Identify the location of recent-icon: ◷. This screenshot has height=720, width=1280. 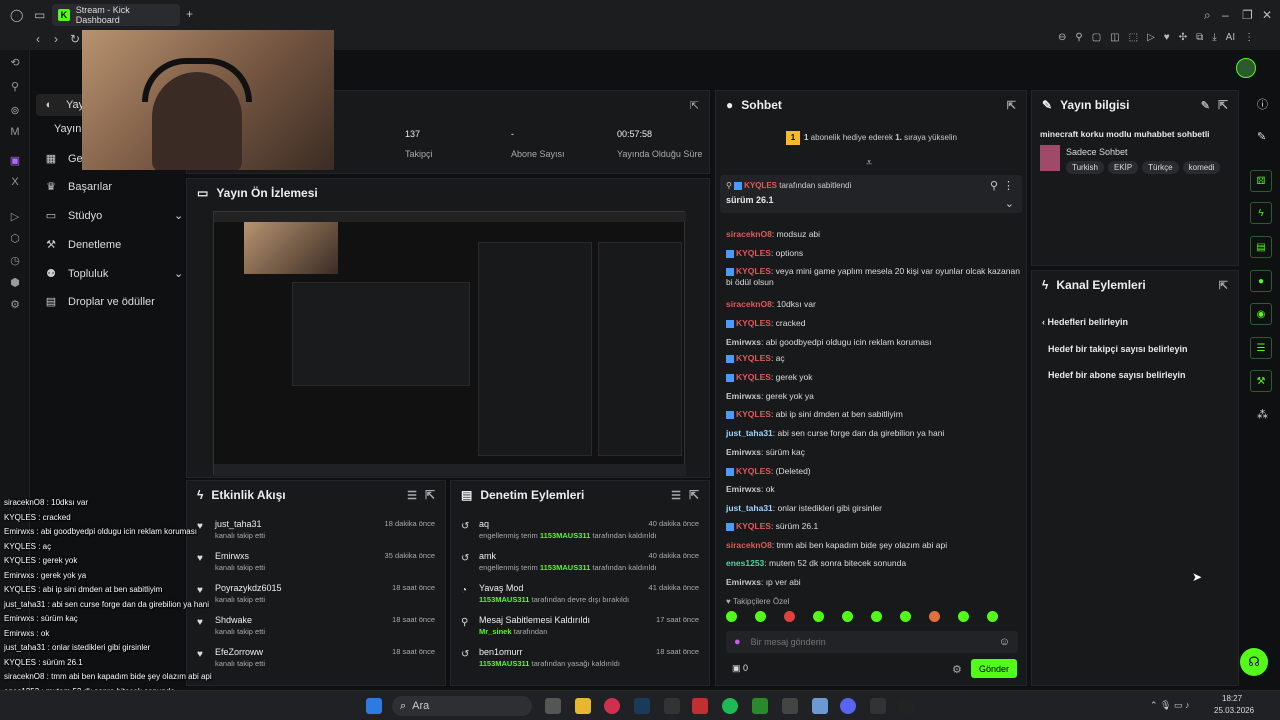
(15, 261).